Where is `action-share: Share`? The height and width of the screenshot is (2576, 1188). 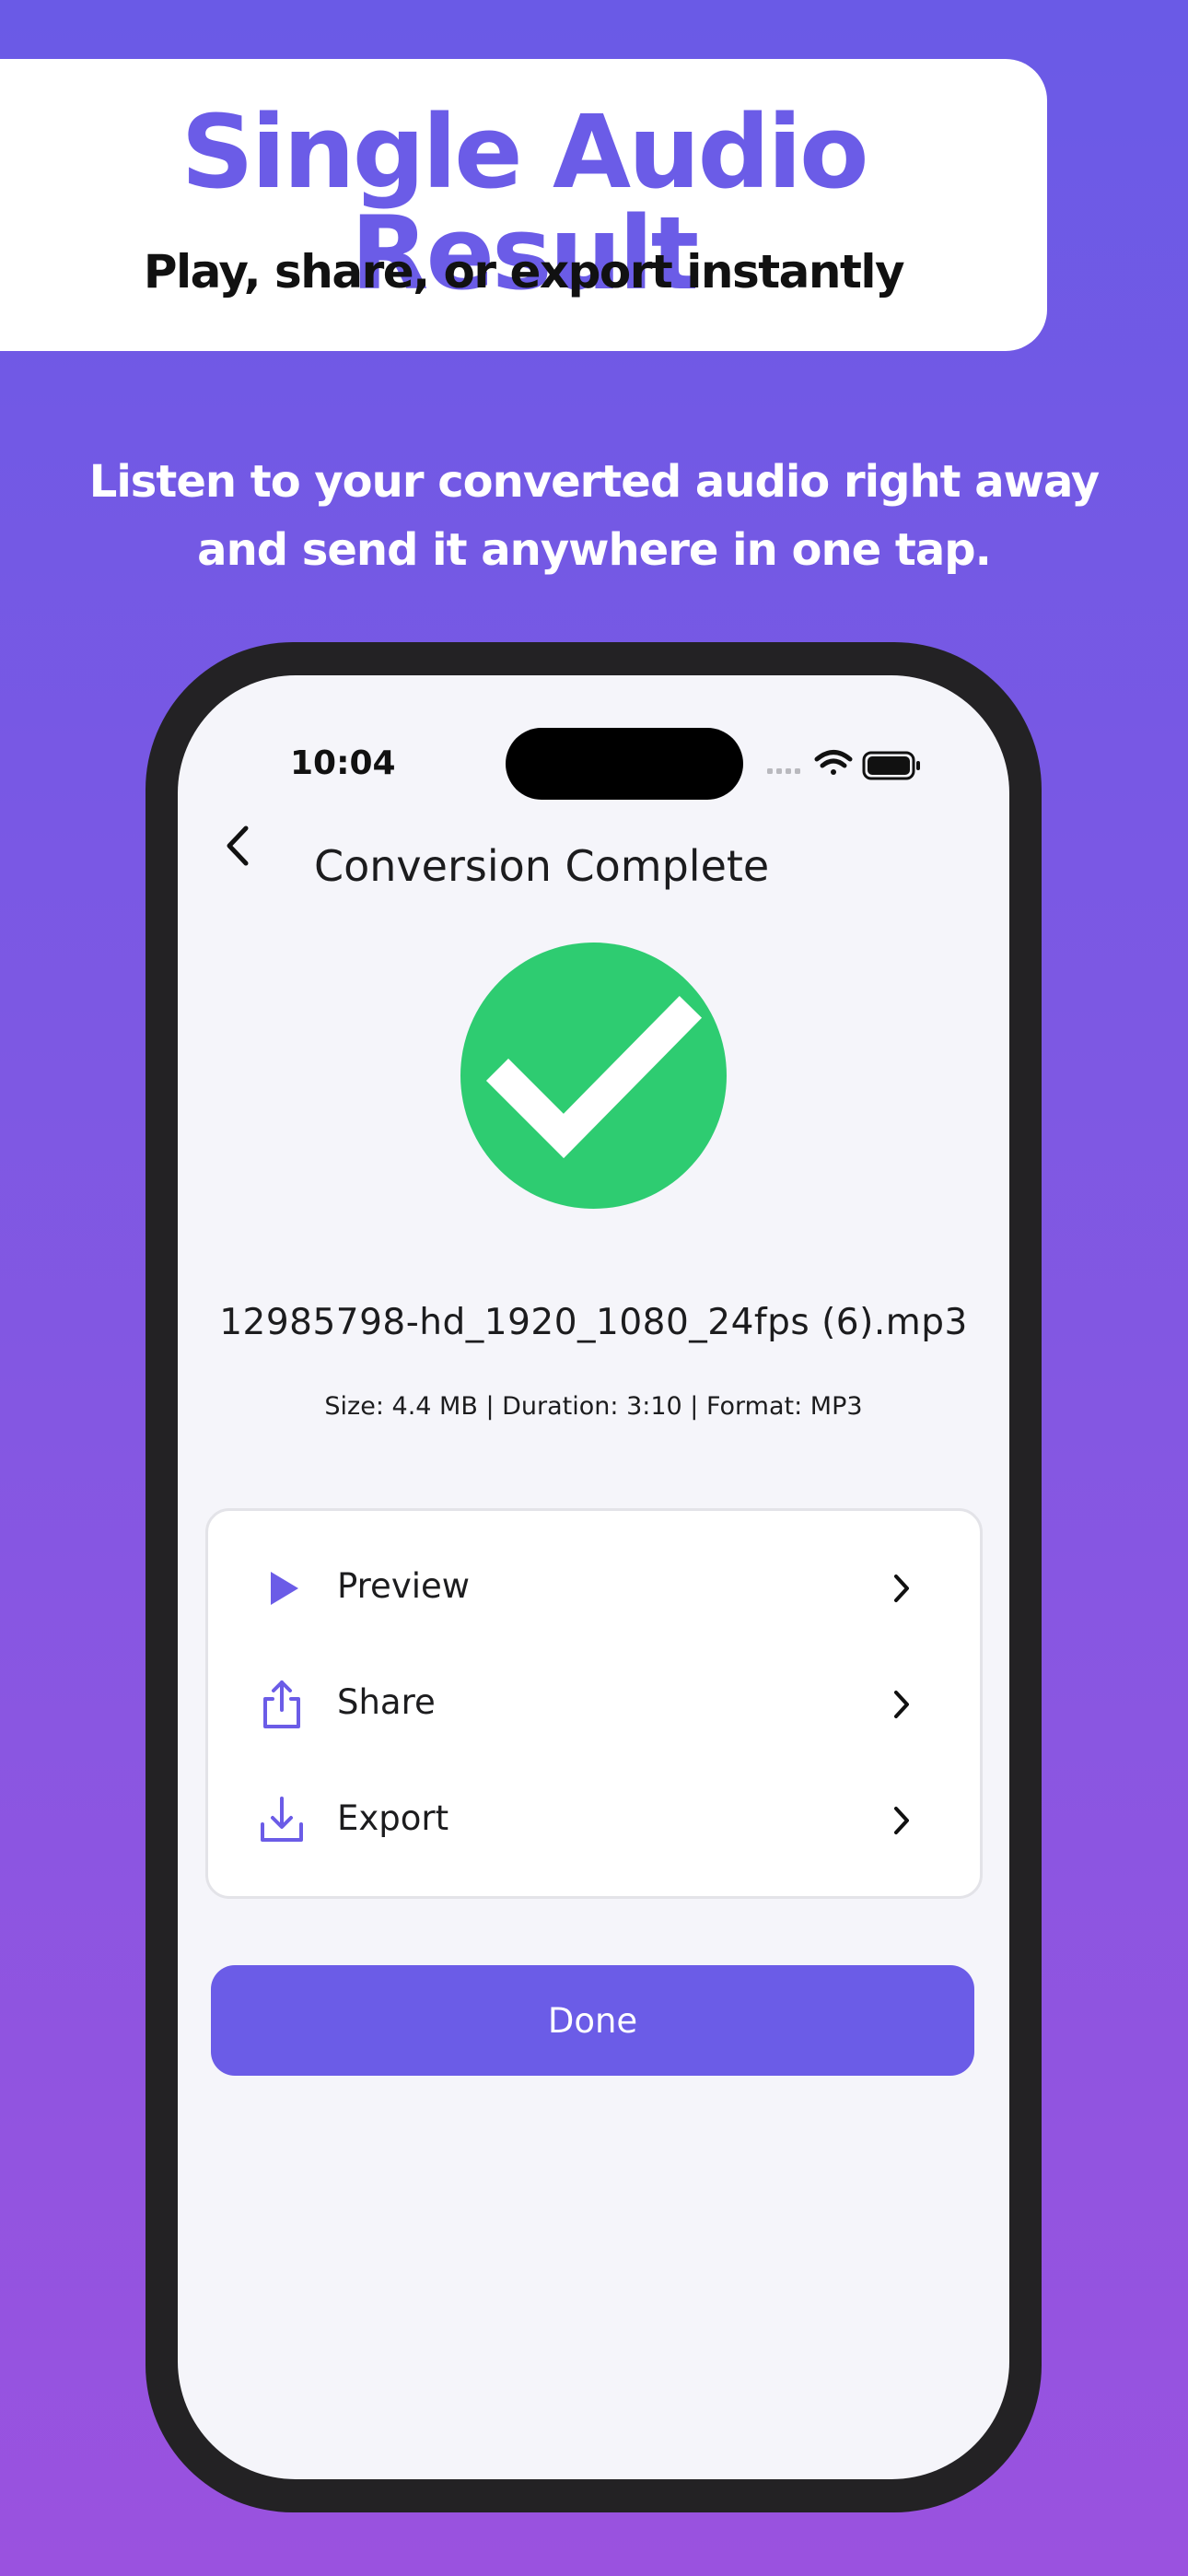 action-share: Share is located at coordinates (594, 1704).